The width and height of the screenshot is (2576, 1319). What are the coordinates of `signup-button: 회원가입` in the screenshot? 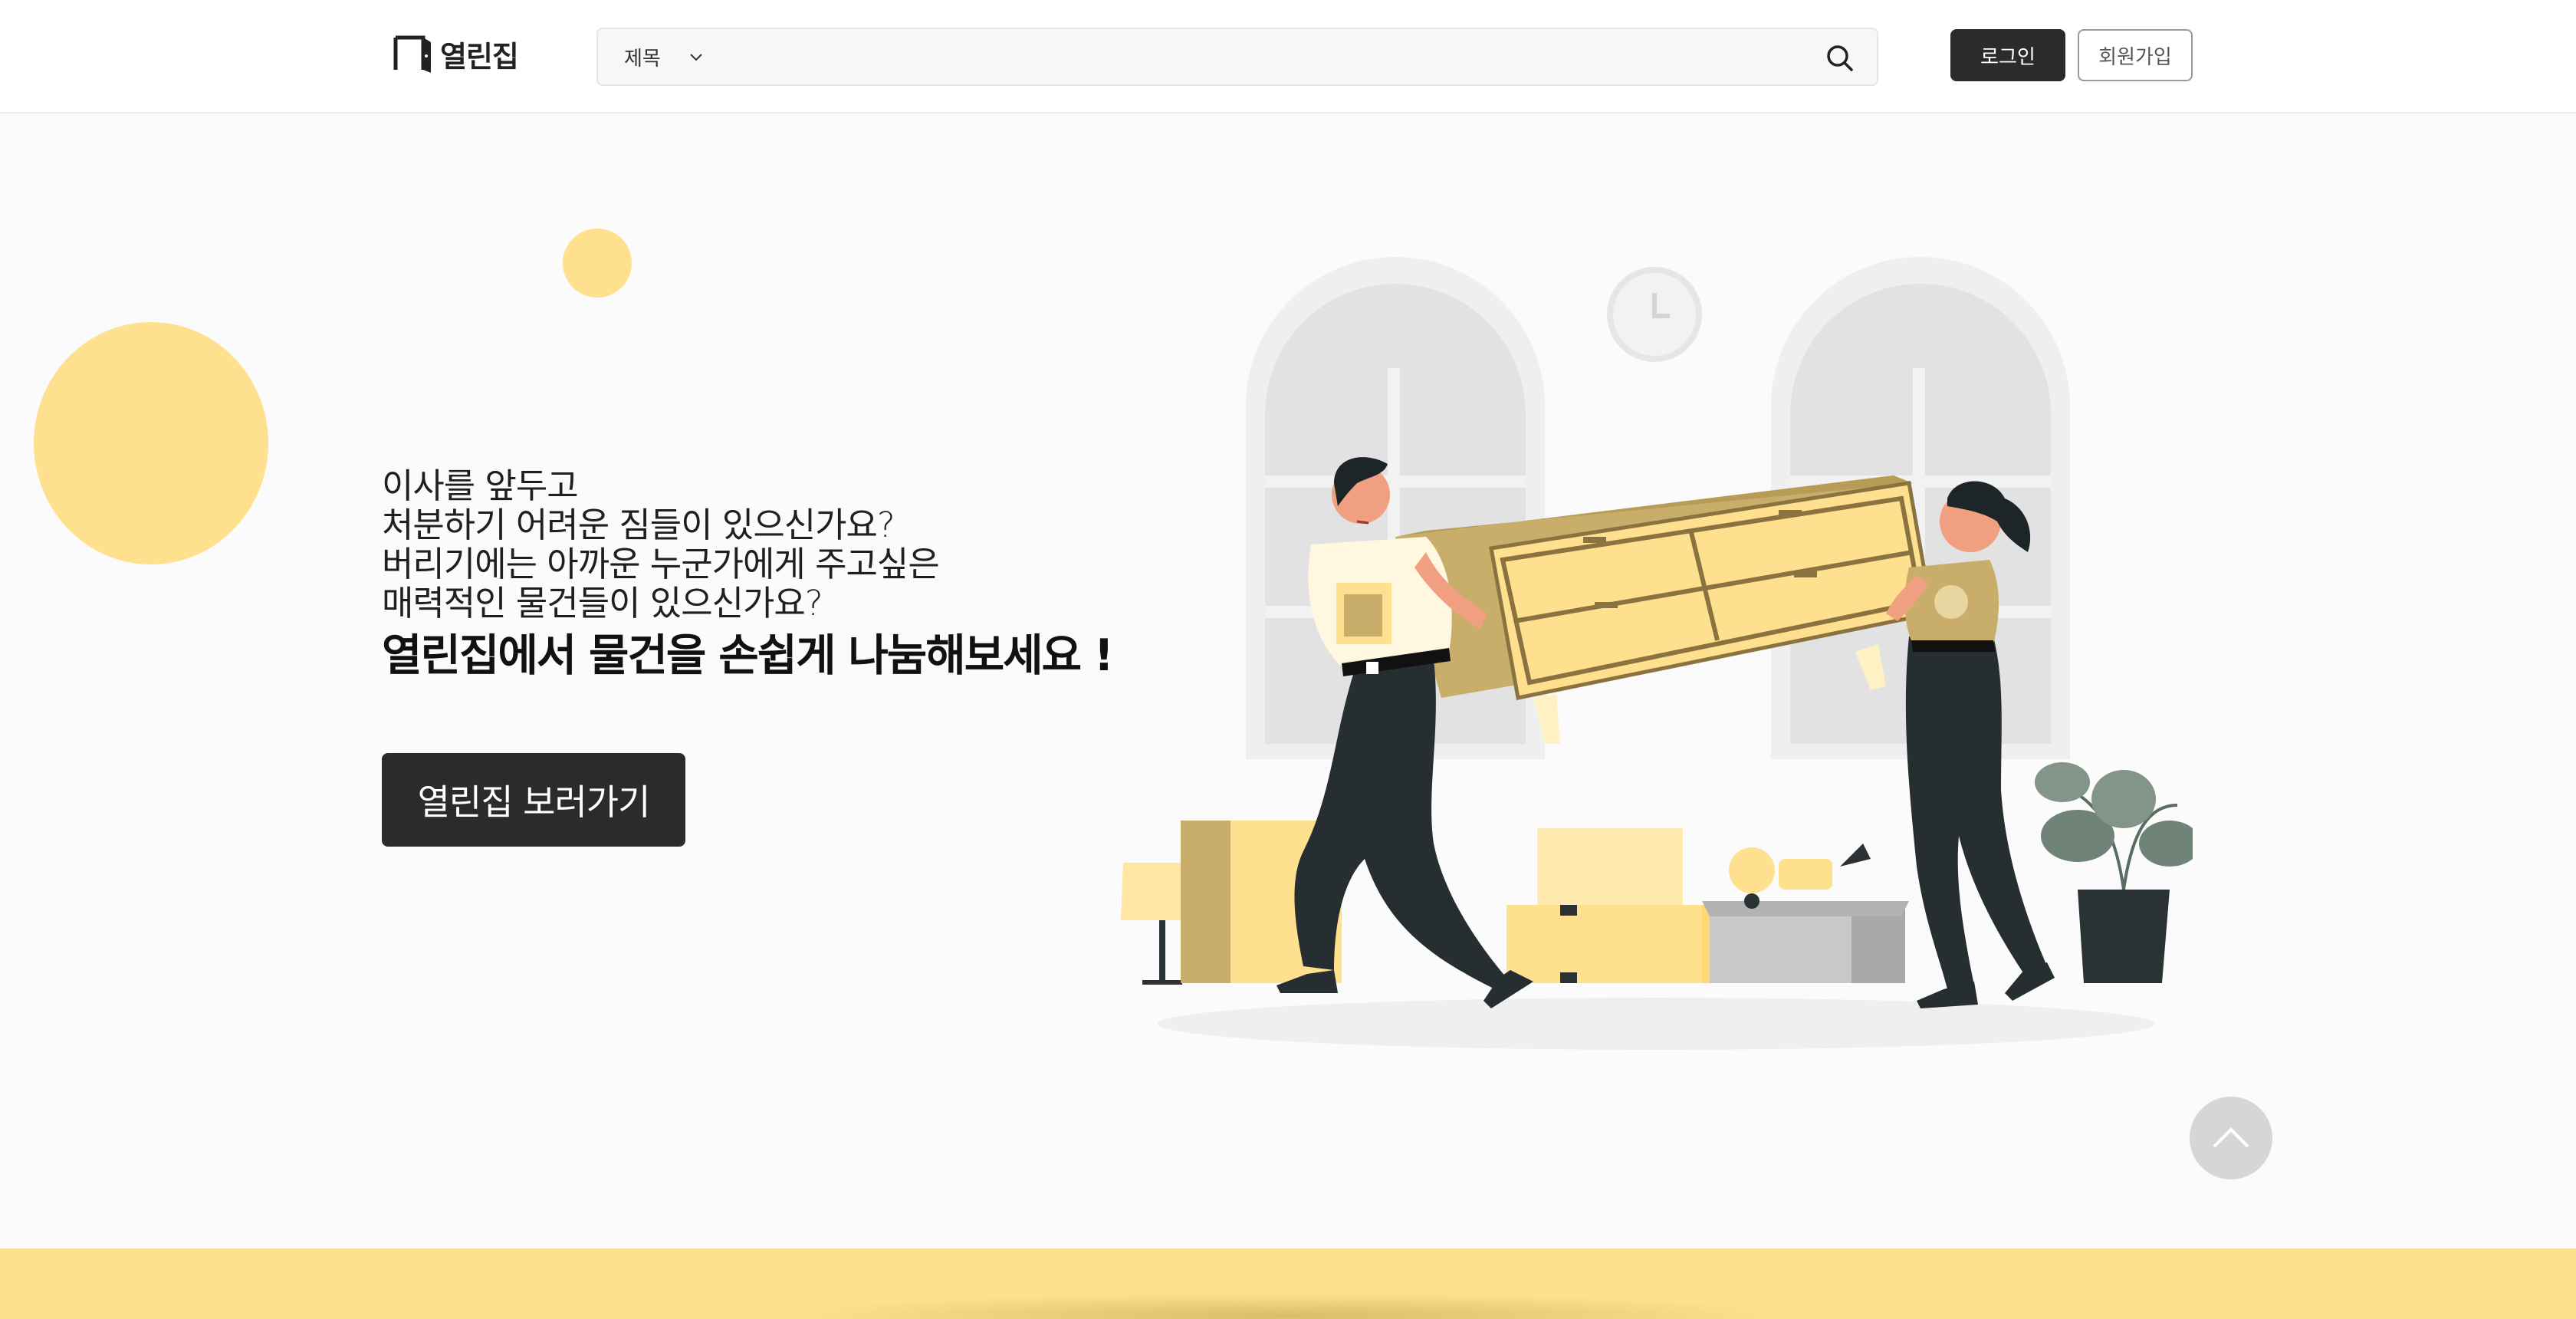 It's located at (2135, 55).